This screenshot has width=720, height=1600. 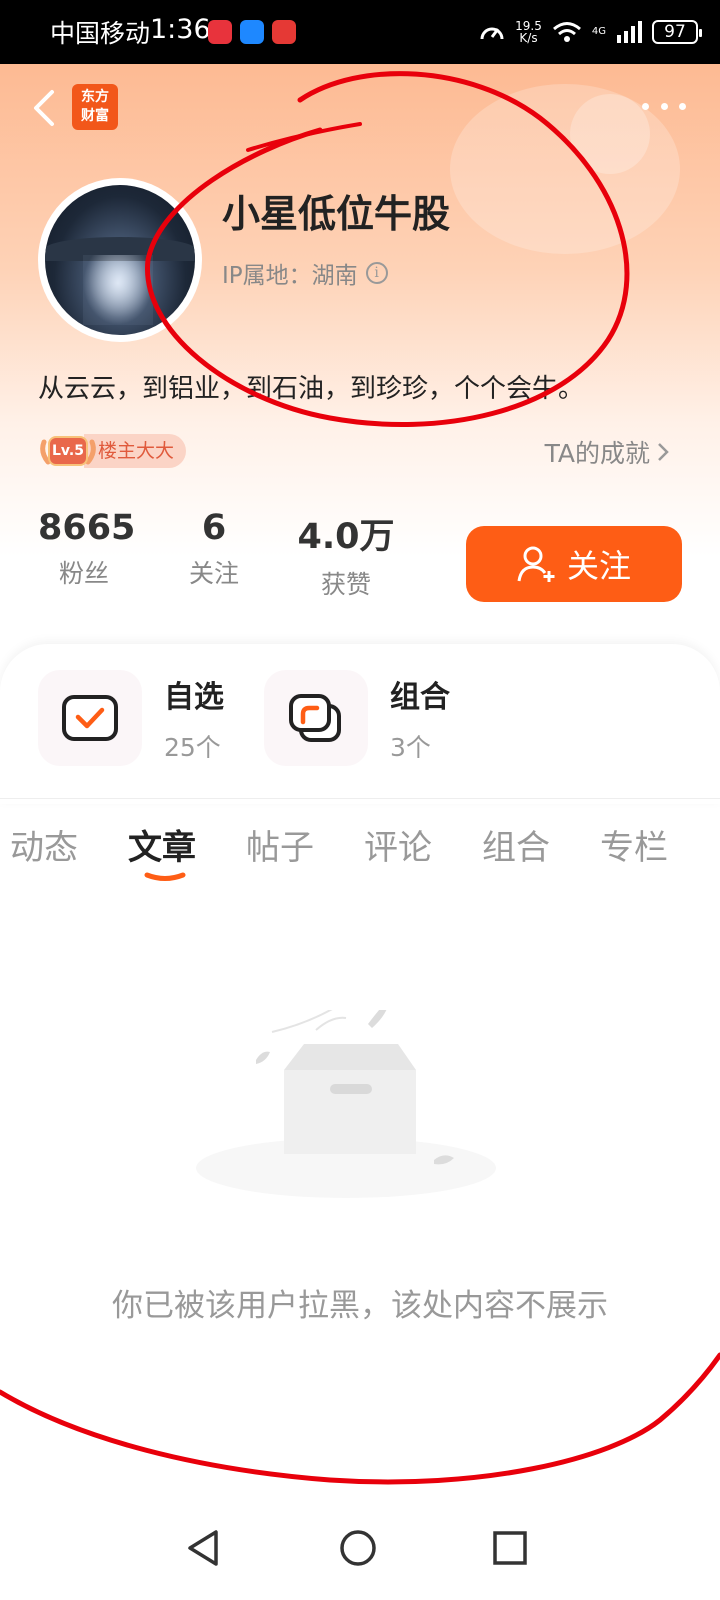 What do you see at coordinates (120, 260) in the screenshot?
I see `avatar` at bounding box center [120, 260].